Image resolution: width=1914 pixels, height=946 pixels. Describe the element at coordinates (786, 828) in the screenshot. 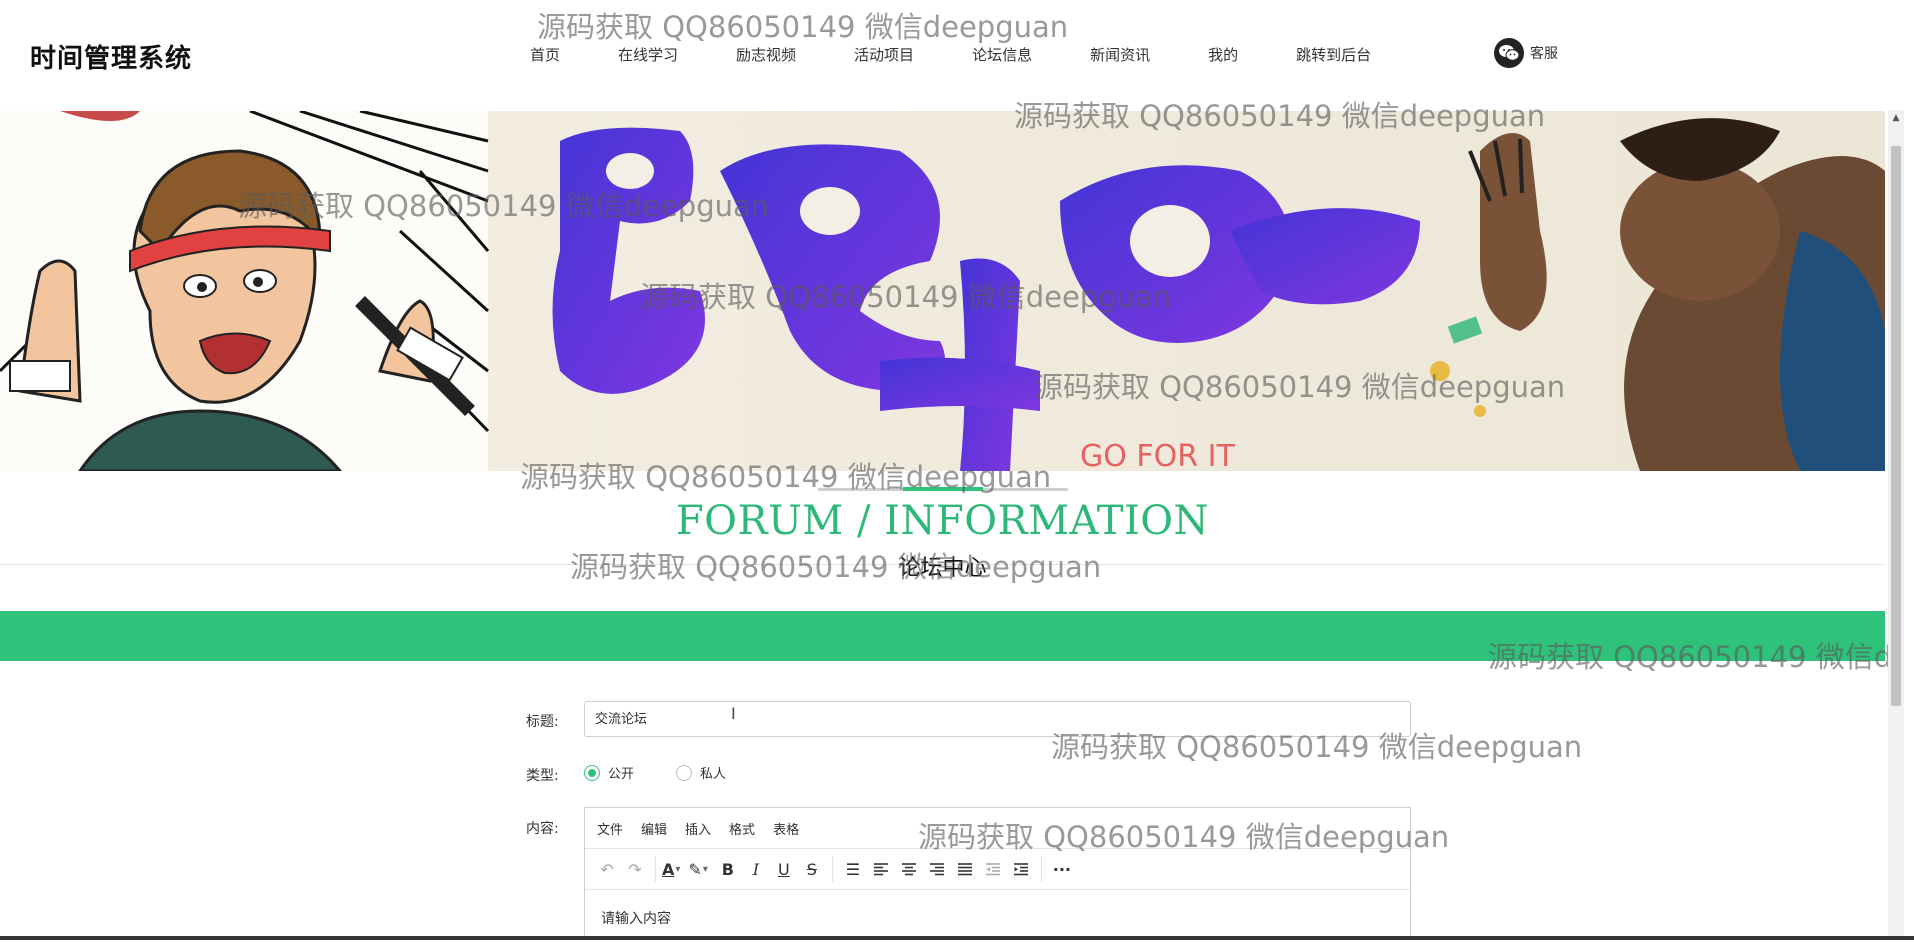

I see `menu-table: 表格` at that location.